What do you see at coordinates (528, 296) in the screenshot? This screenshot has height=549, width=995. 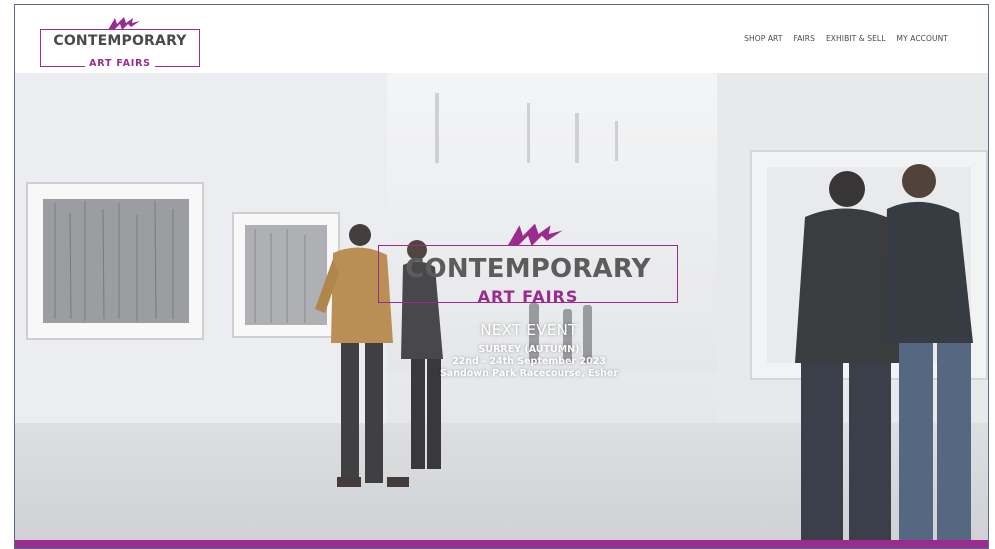 I see `hero-logo-subtitle: ART FAIRS` at bounding box center [528, 296].